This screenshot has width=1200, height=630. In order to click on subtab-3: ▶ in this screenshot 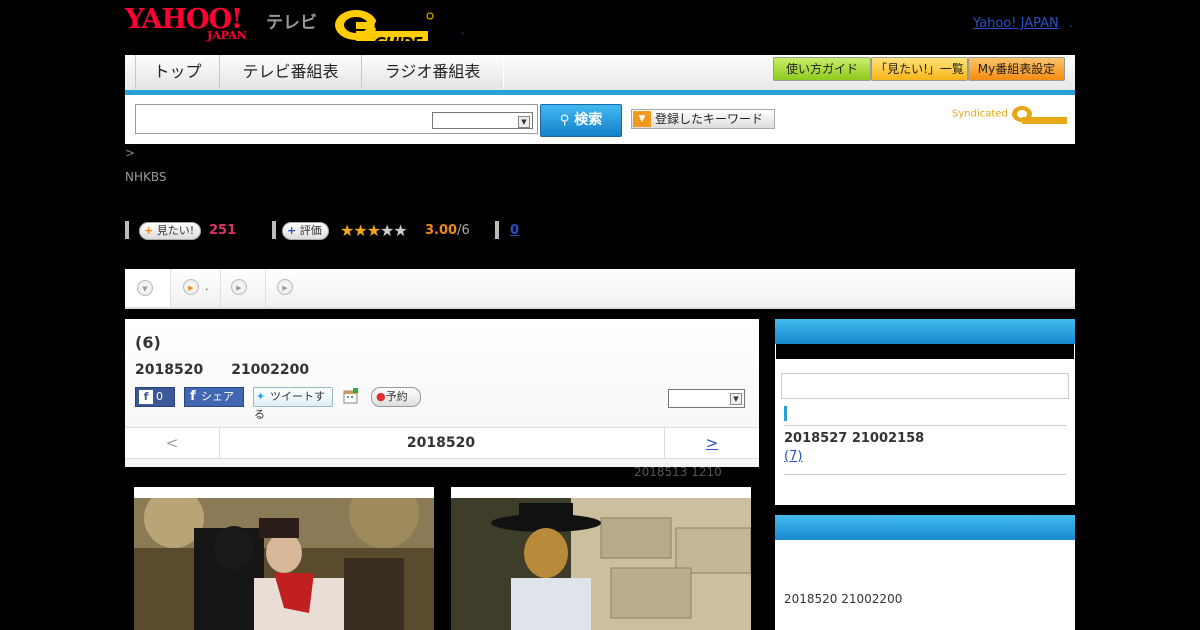, I will do `click(288, 288)`.